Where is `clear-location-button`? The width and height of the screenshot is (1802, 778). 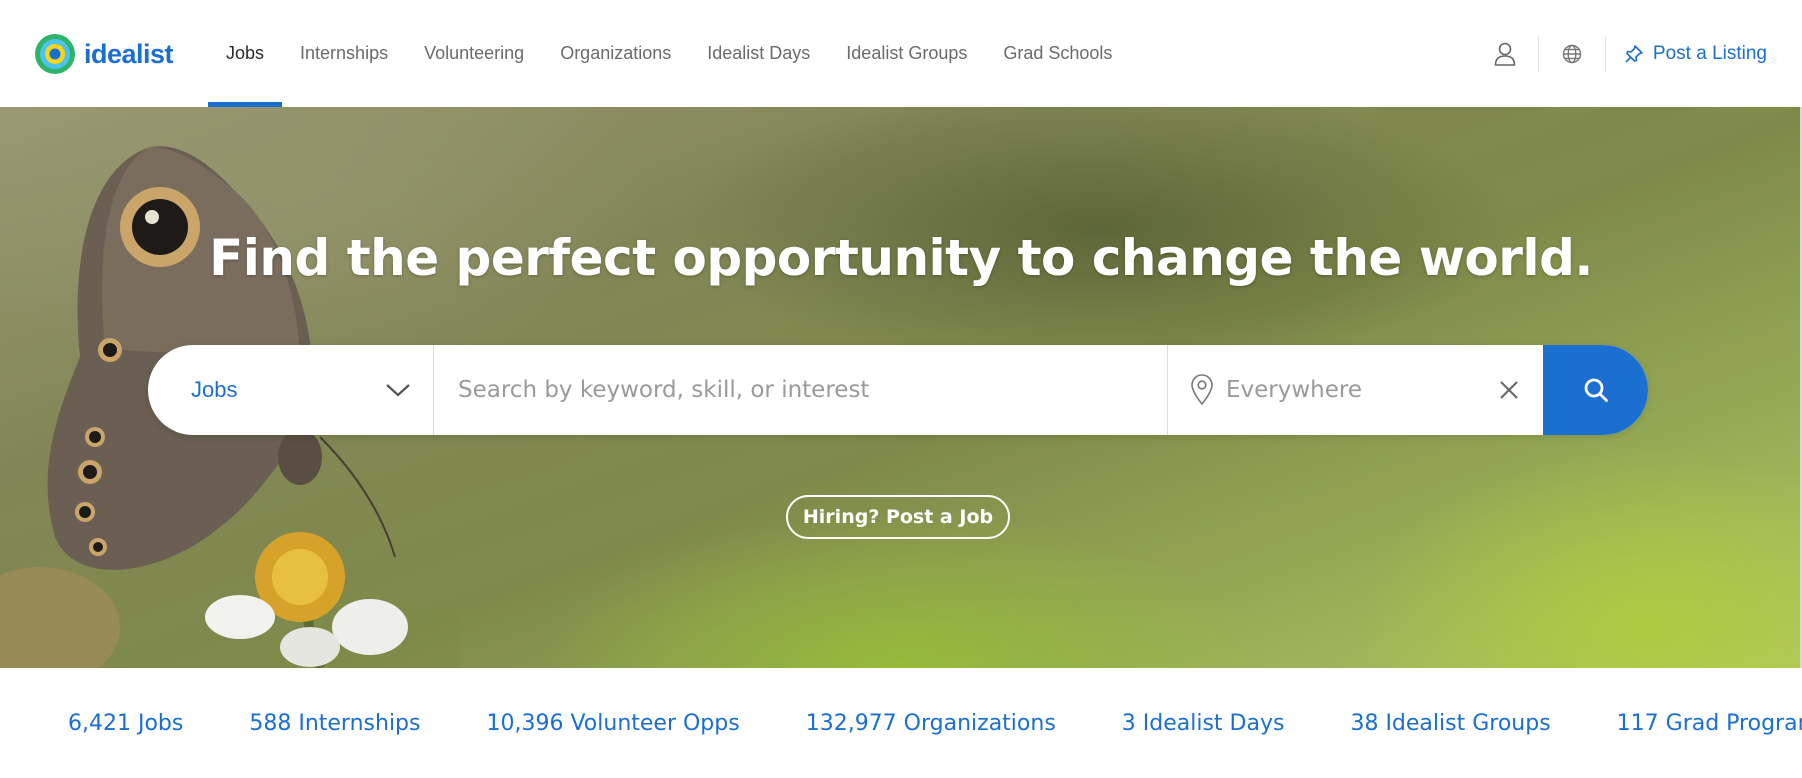
clear-location-button is located at coordinates (1509, 390).